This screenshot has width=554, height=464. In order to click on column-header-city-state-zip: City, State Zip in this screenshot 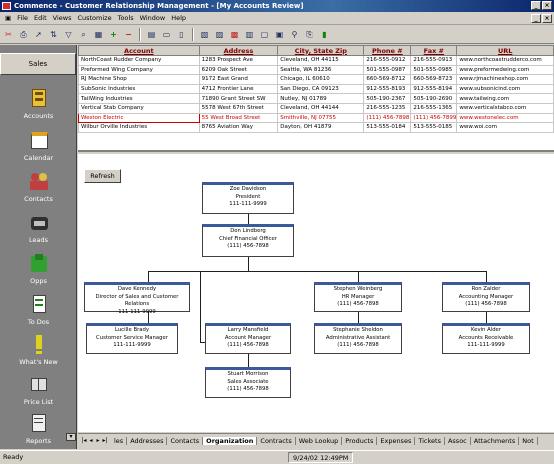, I will do `click(321, 50)`.